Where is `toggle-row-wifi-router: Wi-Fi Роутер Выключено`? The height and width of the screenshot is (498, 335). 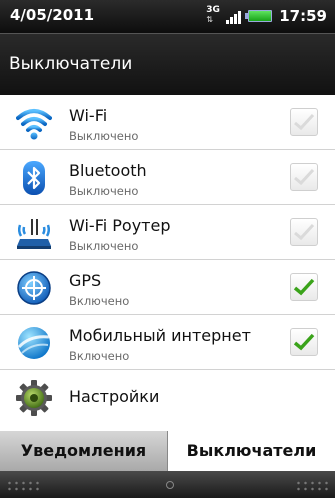 toggle-row-wifi-router: Wi-Fi Роутер Выключено is located at coordinates (167, 232).